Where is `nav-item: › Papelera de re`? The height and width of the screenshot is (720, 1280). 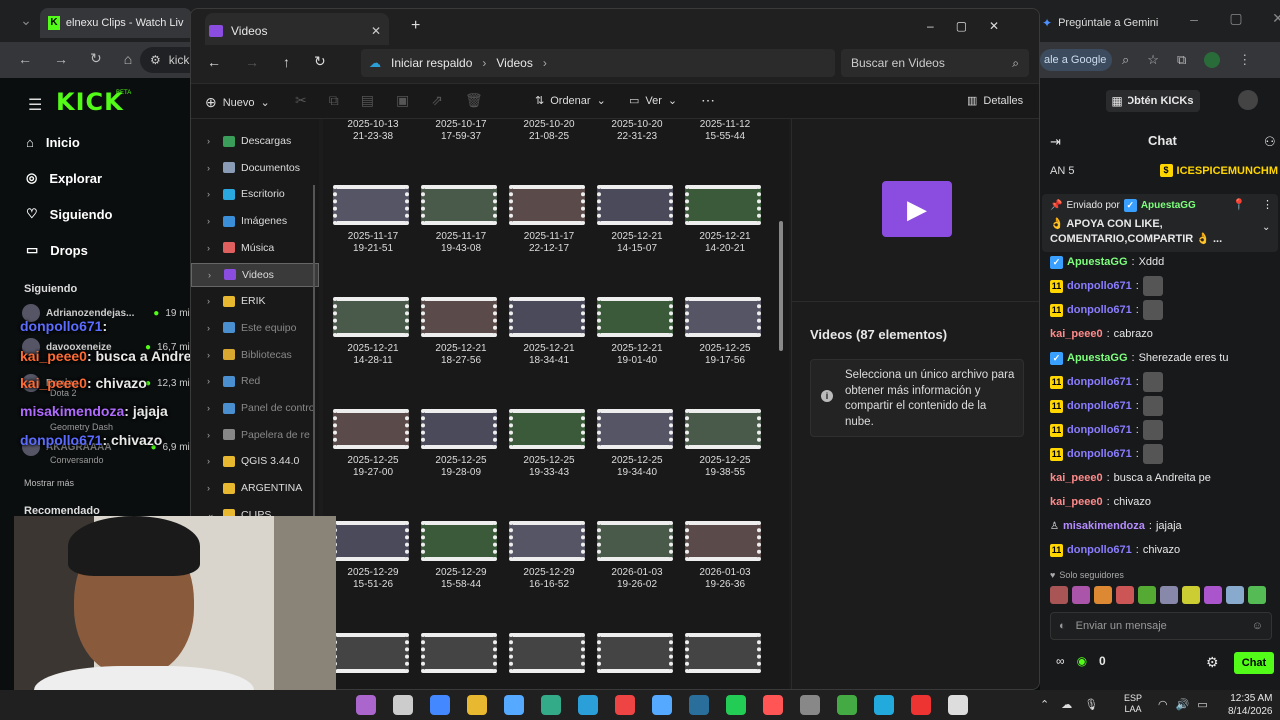
nav-item: › Papelera de re is located at coordinates (255, 435).